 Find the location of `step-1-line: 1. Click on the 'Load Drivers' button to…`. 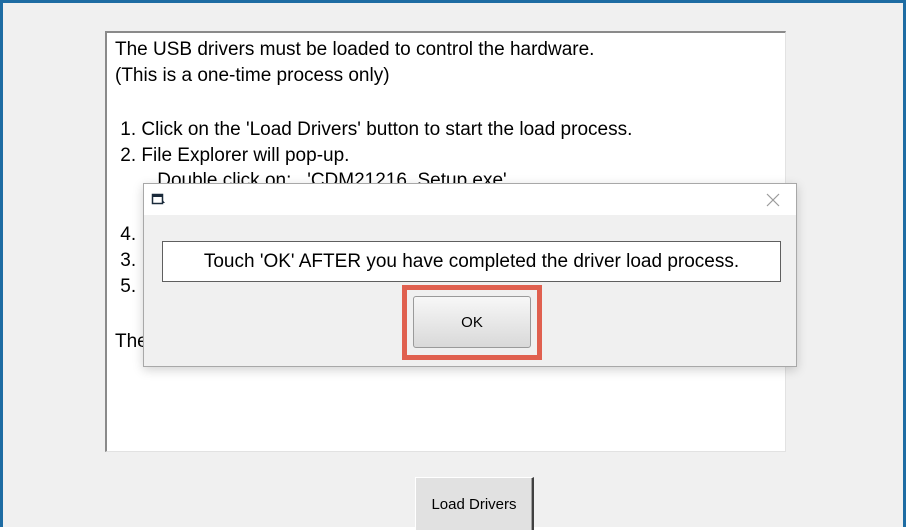

step-1-line: 1. Click on the 'Load Drivers' button to… is located at coordinates (374, 129).